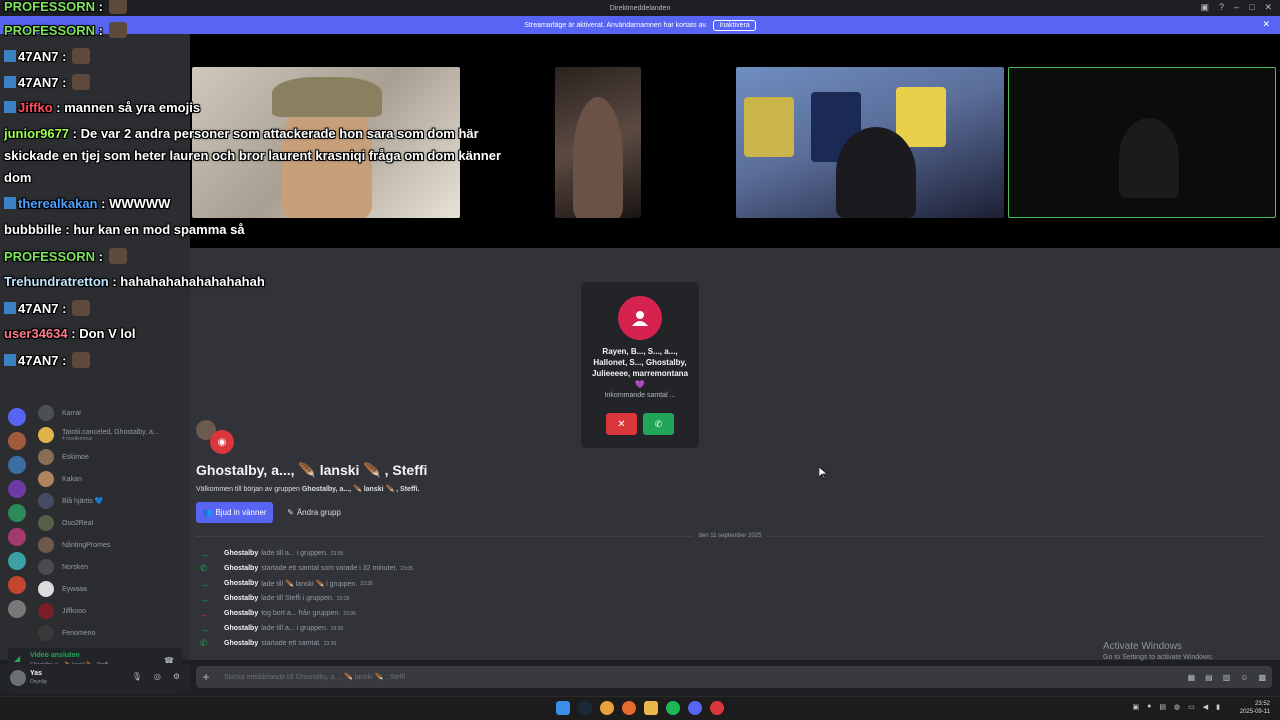 This screenshot has width=1280, height=720. I want to click on sticker-icon: ▧, so click(1227, 677).